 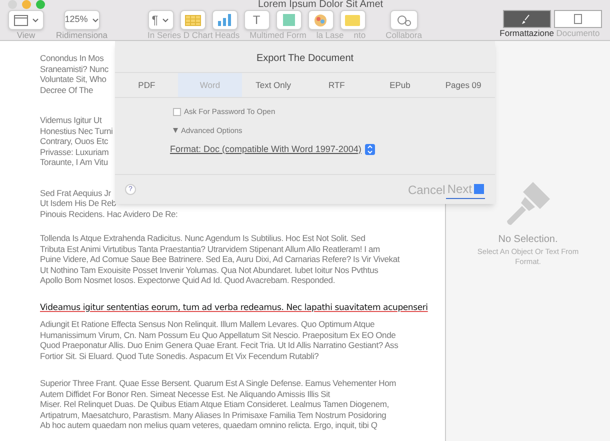 I want to click on bar-chart-icon, so click(x=224, y=20).